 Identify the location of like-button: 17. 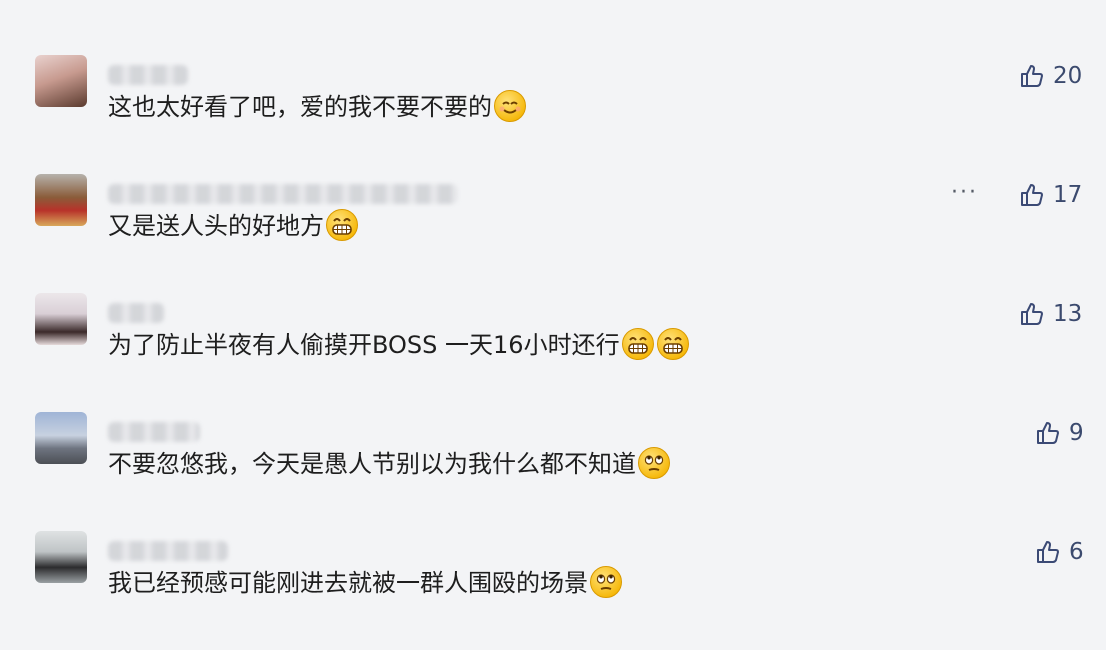
(1050, 195).